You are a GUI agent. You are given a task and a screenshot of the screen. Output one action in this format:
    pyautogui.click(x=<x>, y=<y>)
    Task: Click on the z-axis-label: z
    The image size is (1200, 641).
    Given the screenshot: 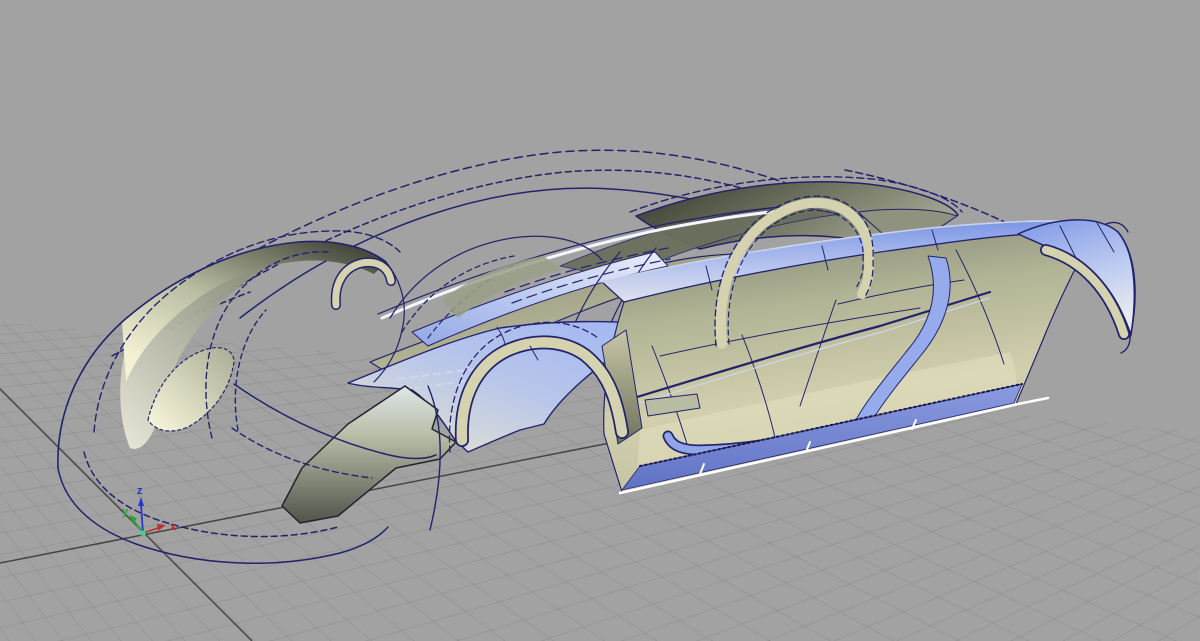 What is the action you would take?
    pyautogui.click(x=140, y=491)
    